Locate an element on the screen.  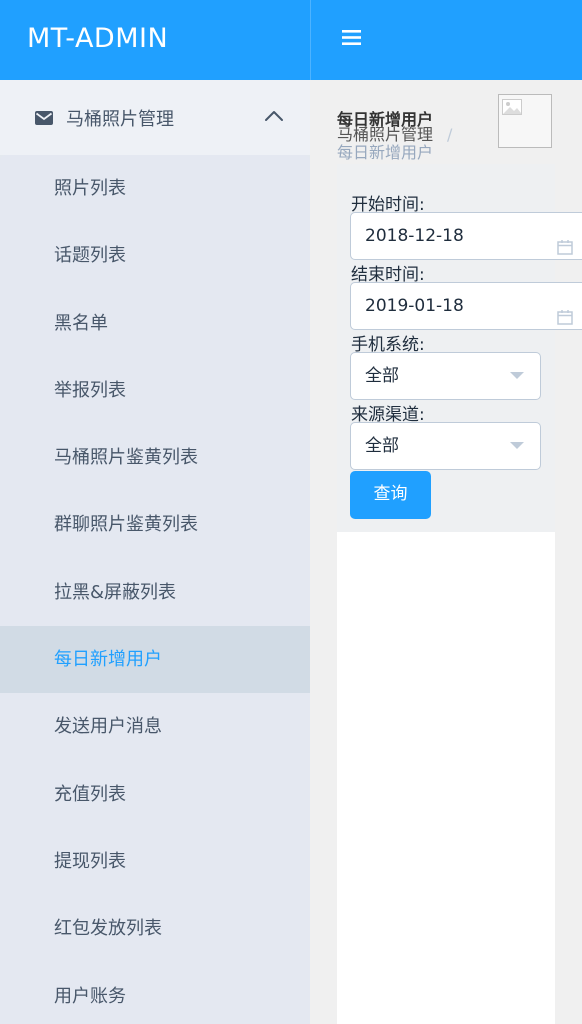
top-bar is located at coordinates (446, 40).